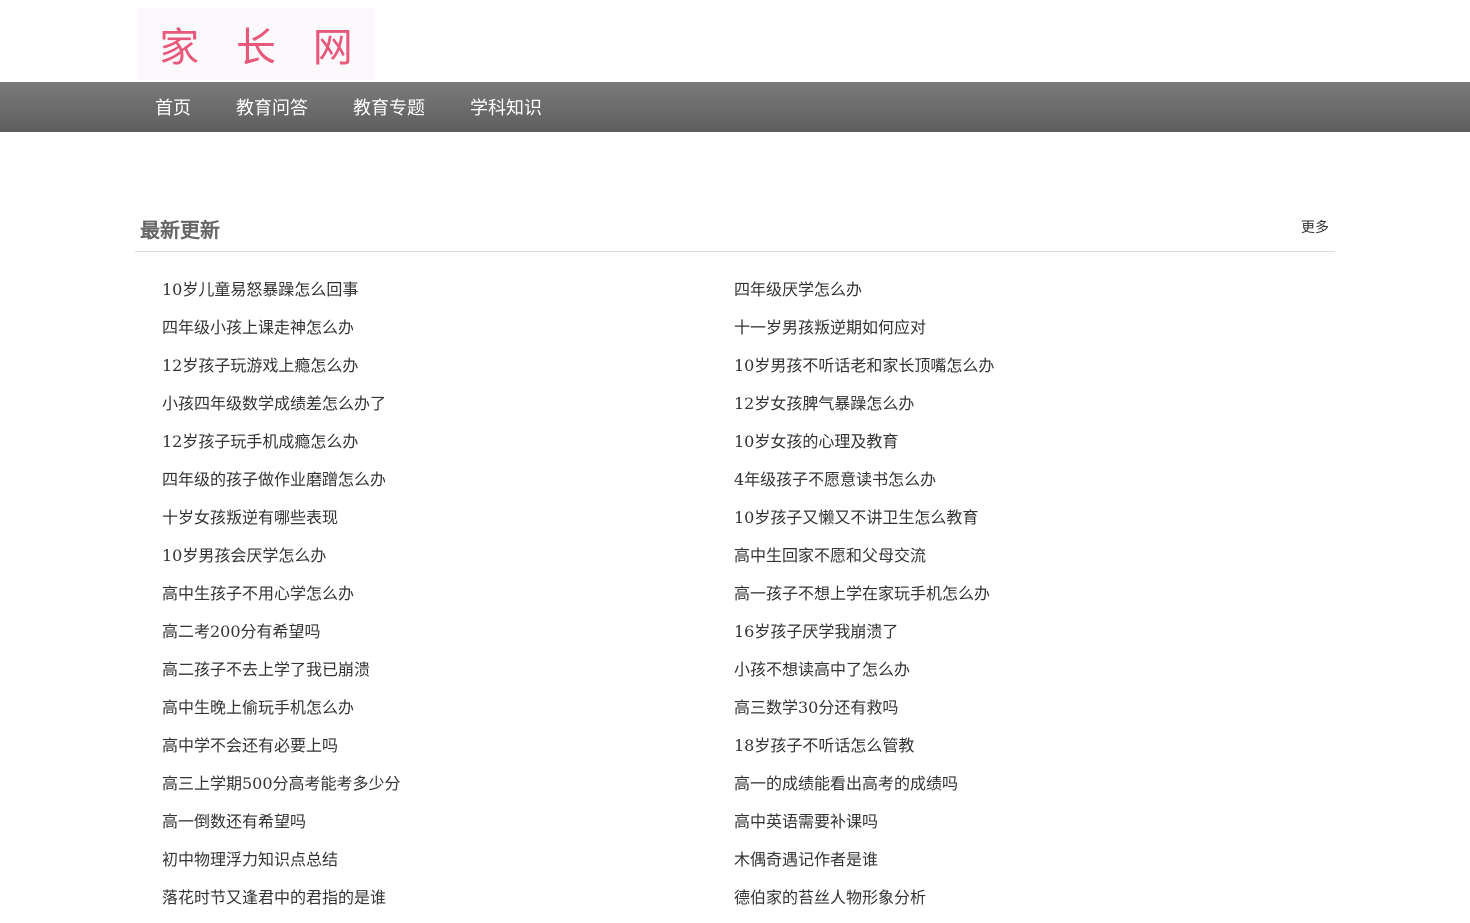  What do you see at coordinates (1020, 752) in the screenshot?
I see `article-link: 18岁孩子不听话怎么管教` at bounding box center [1020, 752].